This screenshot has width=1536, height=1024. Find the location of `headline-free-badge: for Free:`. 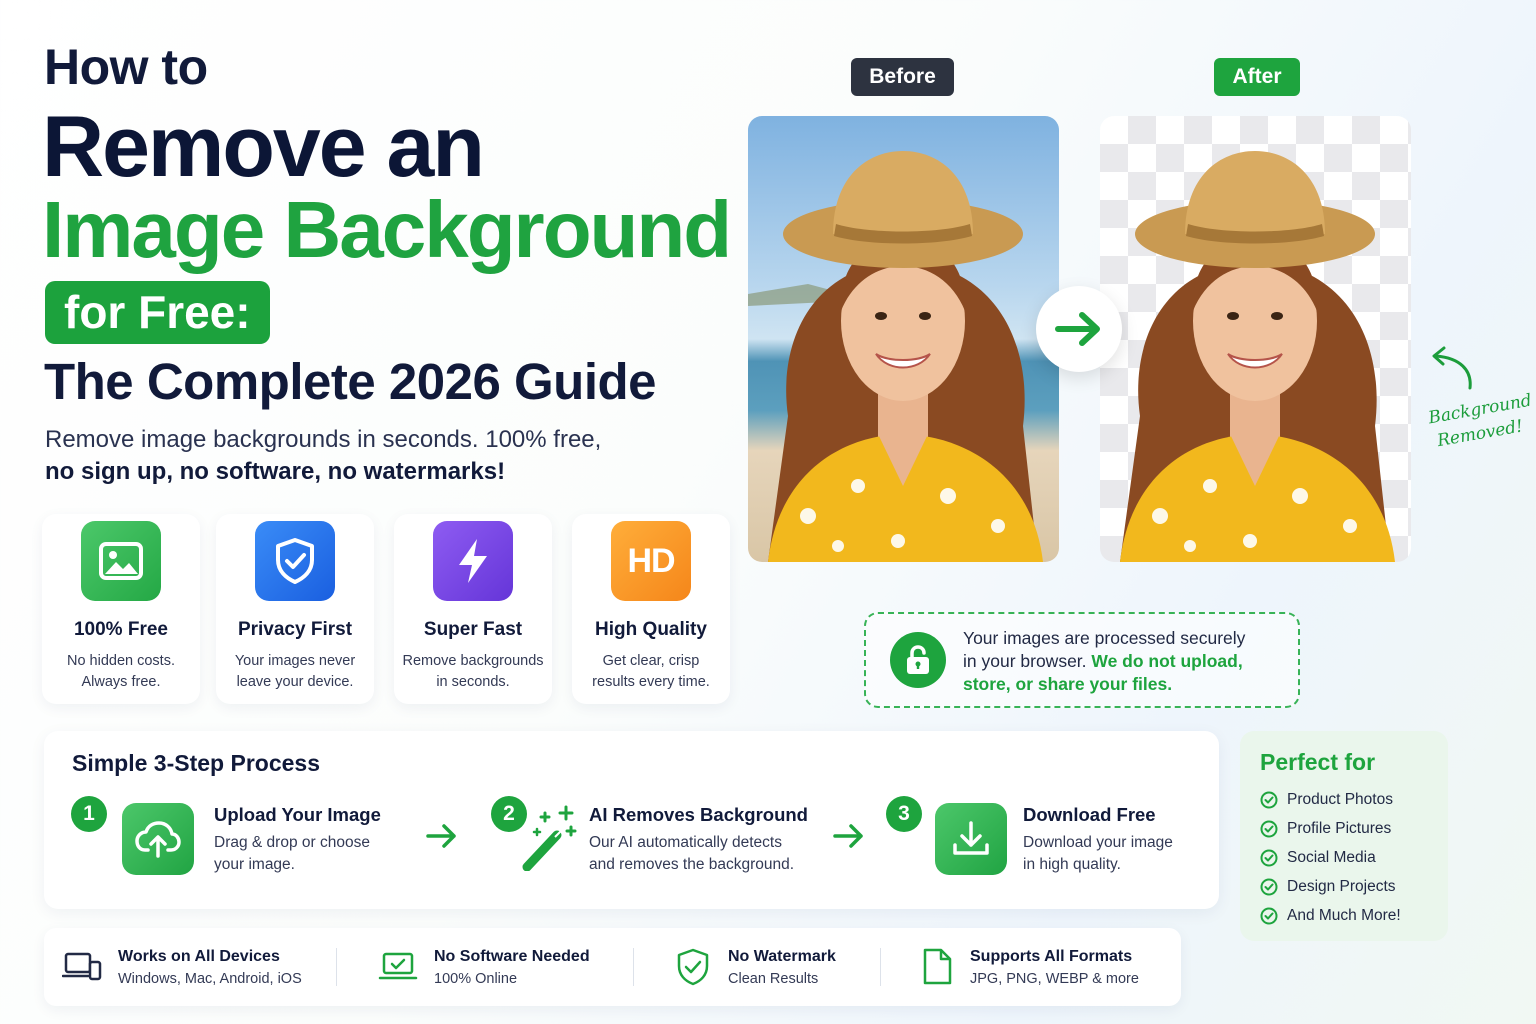

headline-free-badge: for Free: is located at coordinates (157, 312).